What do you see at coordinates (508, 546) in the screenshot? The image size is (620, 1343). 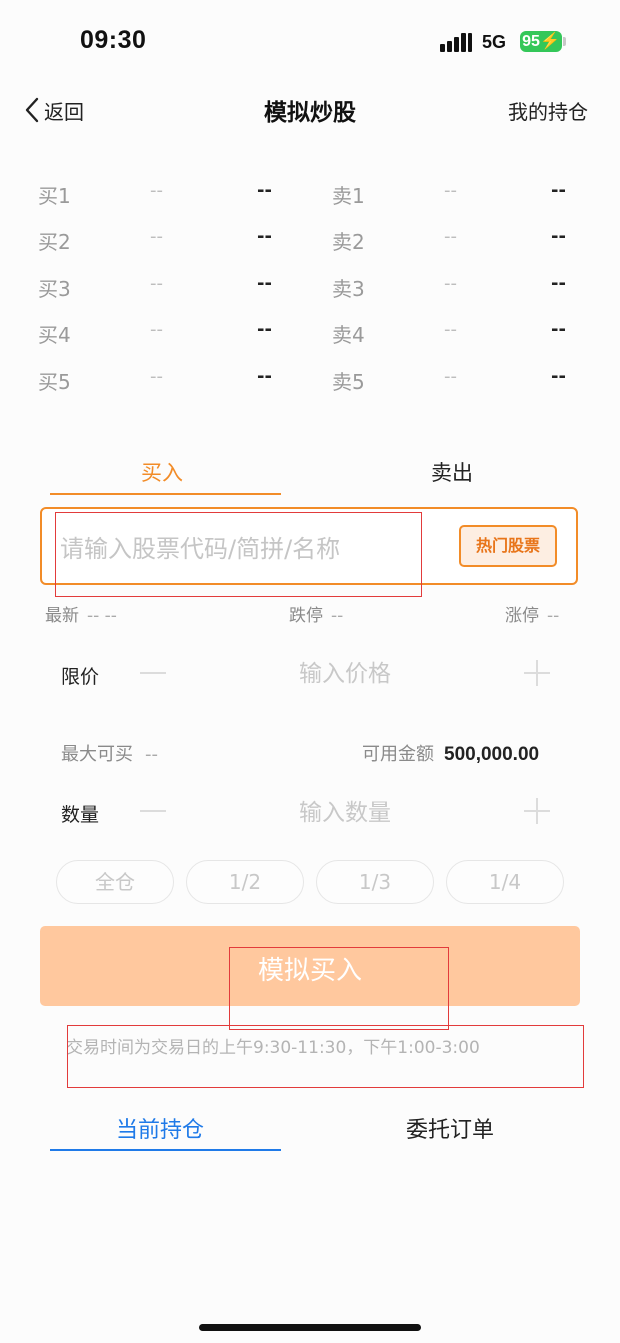 I see `hot-stocks-button: 热门股票` at bounding box center [508, 546].